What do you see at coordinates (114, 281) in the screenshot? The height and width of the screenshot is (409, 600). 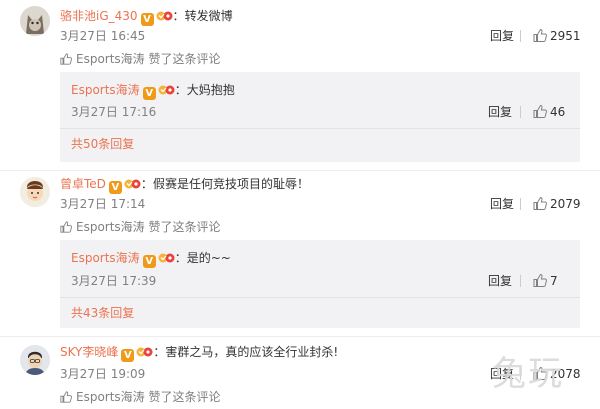 I see `reply-time: 3月27日 17:39` at bounding box center [114, 281].